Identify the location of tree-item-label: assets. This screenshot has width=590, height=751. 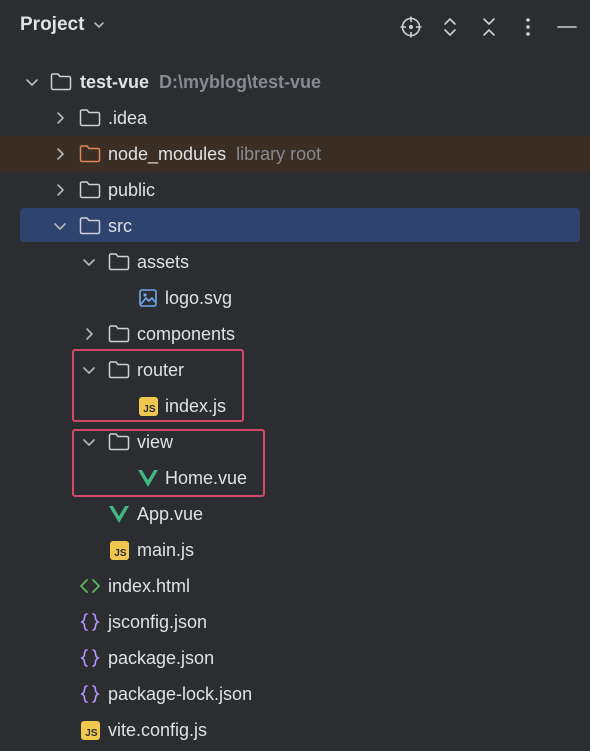
(163, 261).